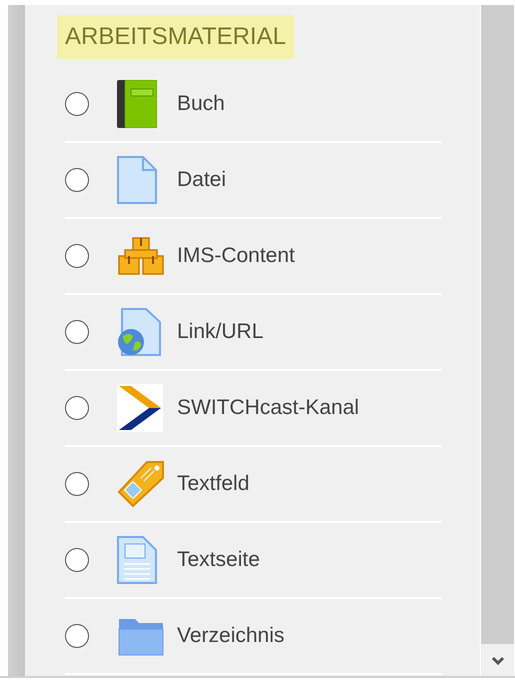 The height and width of the screenshot is (686, 515). I want to click on boxes-icon, so click(141, 256).